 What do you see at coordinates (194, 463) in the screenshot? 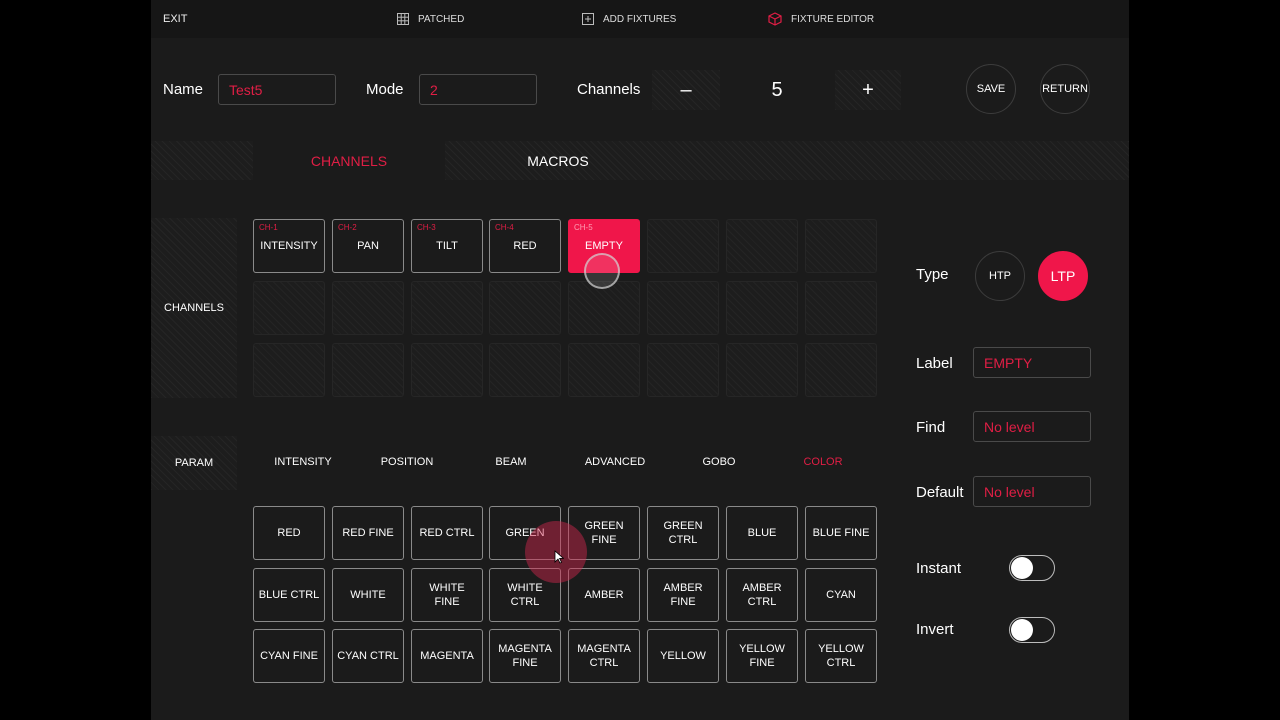
I see `param-section-label: PARAM` at bounding box center [194, 463].